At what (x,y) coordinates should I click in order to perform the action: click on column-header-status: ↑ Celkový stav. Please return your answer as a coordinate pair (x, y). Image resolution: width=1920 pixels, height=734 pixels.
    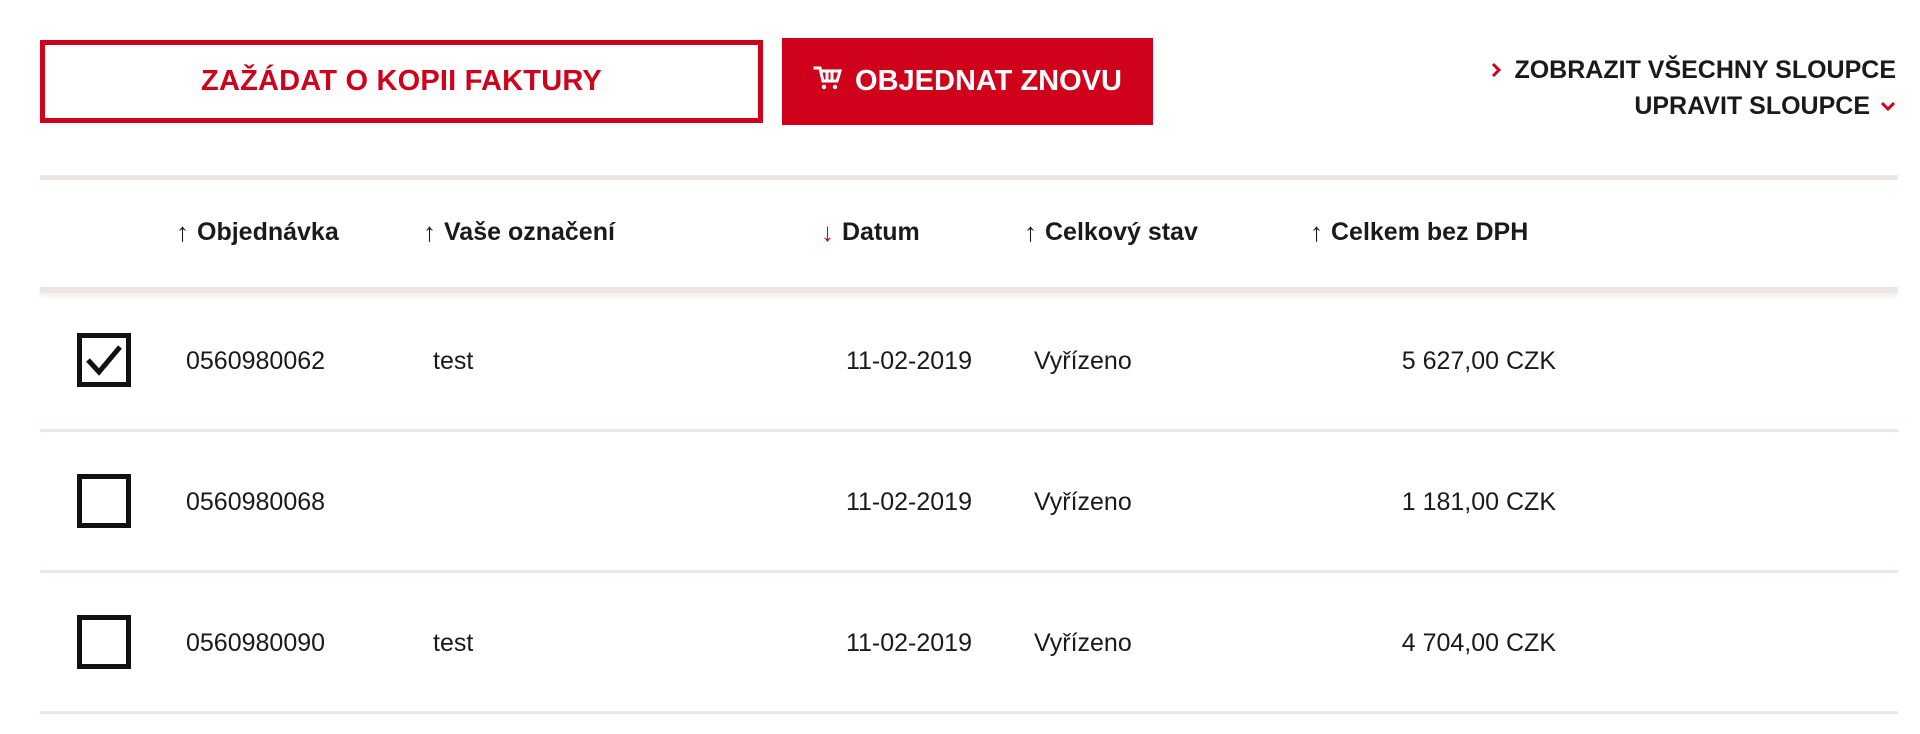
    Looking at the image, I should click on (1111, 232).